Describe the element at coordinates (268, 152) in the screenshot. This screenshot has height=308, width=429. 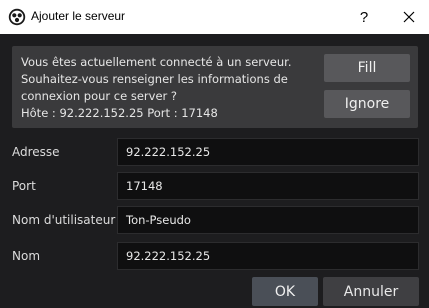
I see `address-input: 92.222.152.25` at that location.